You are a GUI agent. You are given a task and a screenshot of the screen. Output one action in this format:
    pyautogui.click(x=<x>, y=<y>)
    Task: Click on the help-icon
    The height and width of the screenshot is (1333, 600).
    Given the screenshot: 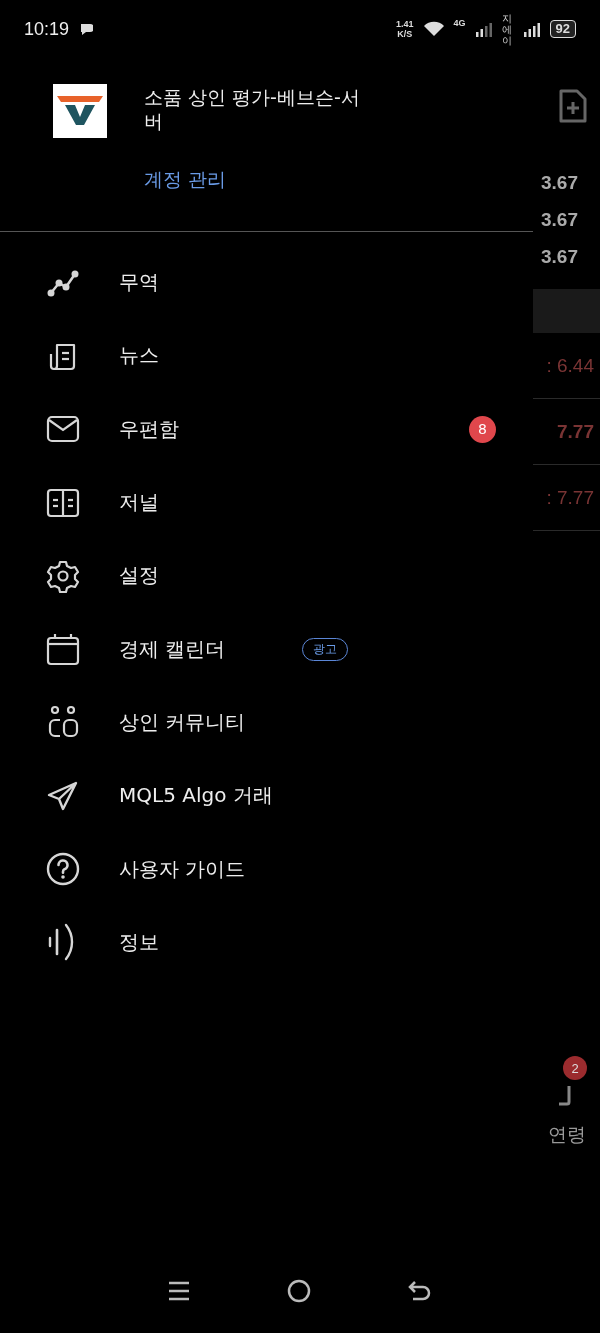 What is the action you would take?
    pyautogui.click(x=63, y=869)
    